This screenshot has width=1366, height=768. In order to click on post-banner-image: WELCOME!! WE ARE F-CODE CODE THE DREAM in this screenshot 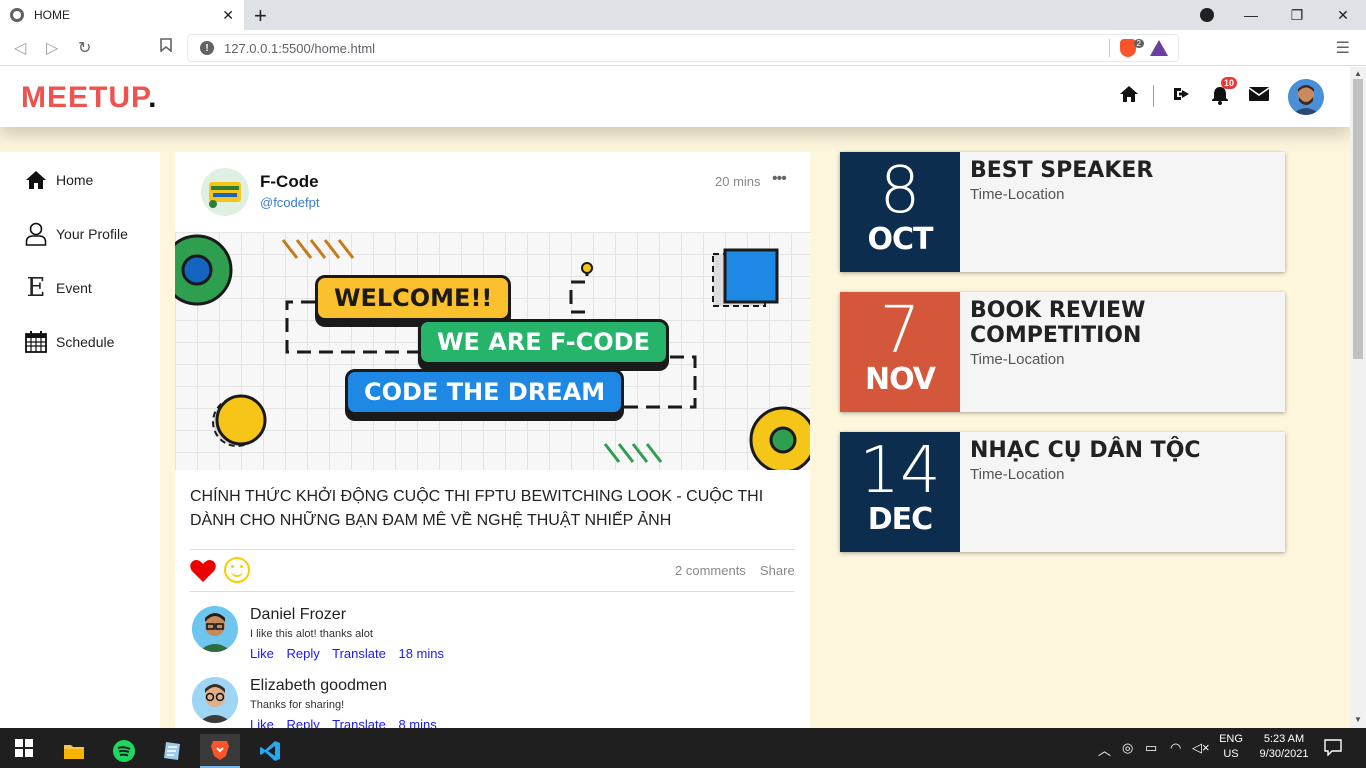, I will do `click(492, 351)`.